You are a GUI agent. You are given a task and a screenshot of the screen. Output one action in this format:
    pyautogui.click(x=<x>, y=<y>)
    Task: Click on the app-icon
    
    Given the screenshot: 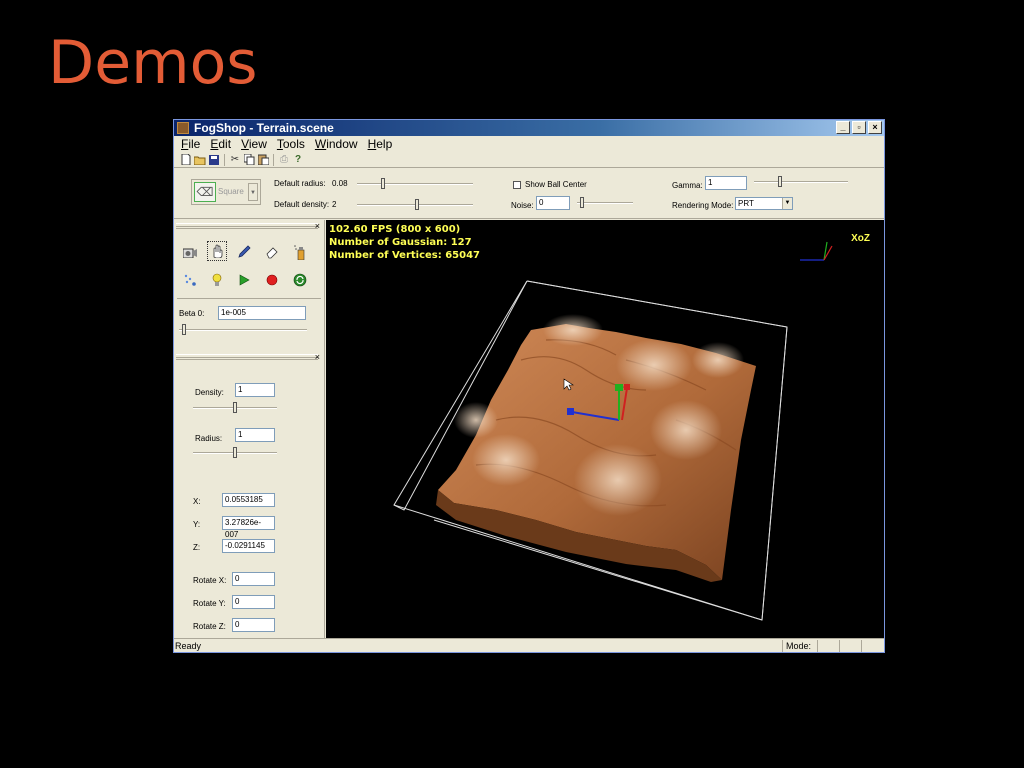 What is the action you would take?
    pyautogui.click(x=183, y=128)
    